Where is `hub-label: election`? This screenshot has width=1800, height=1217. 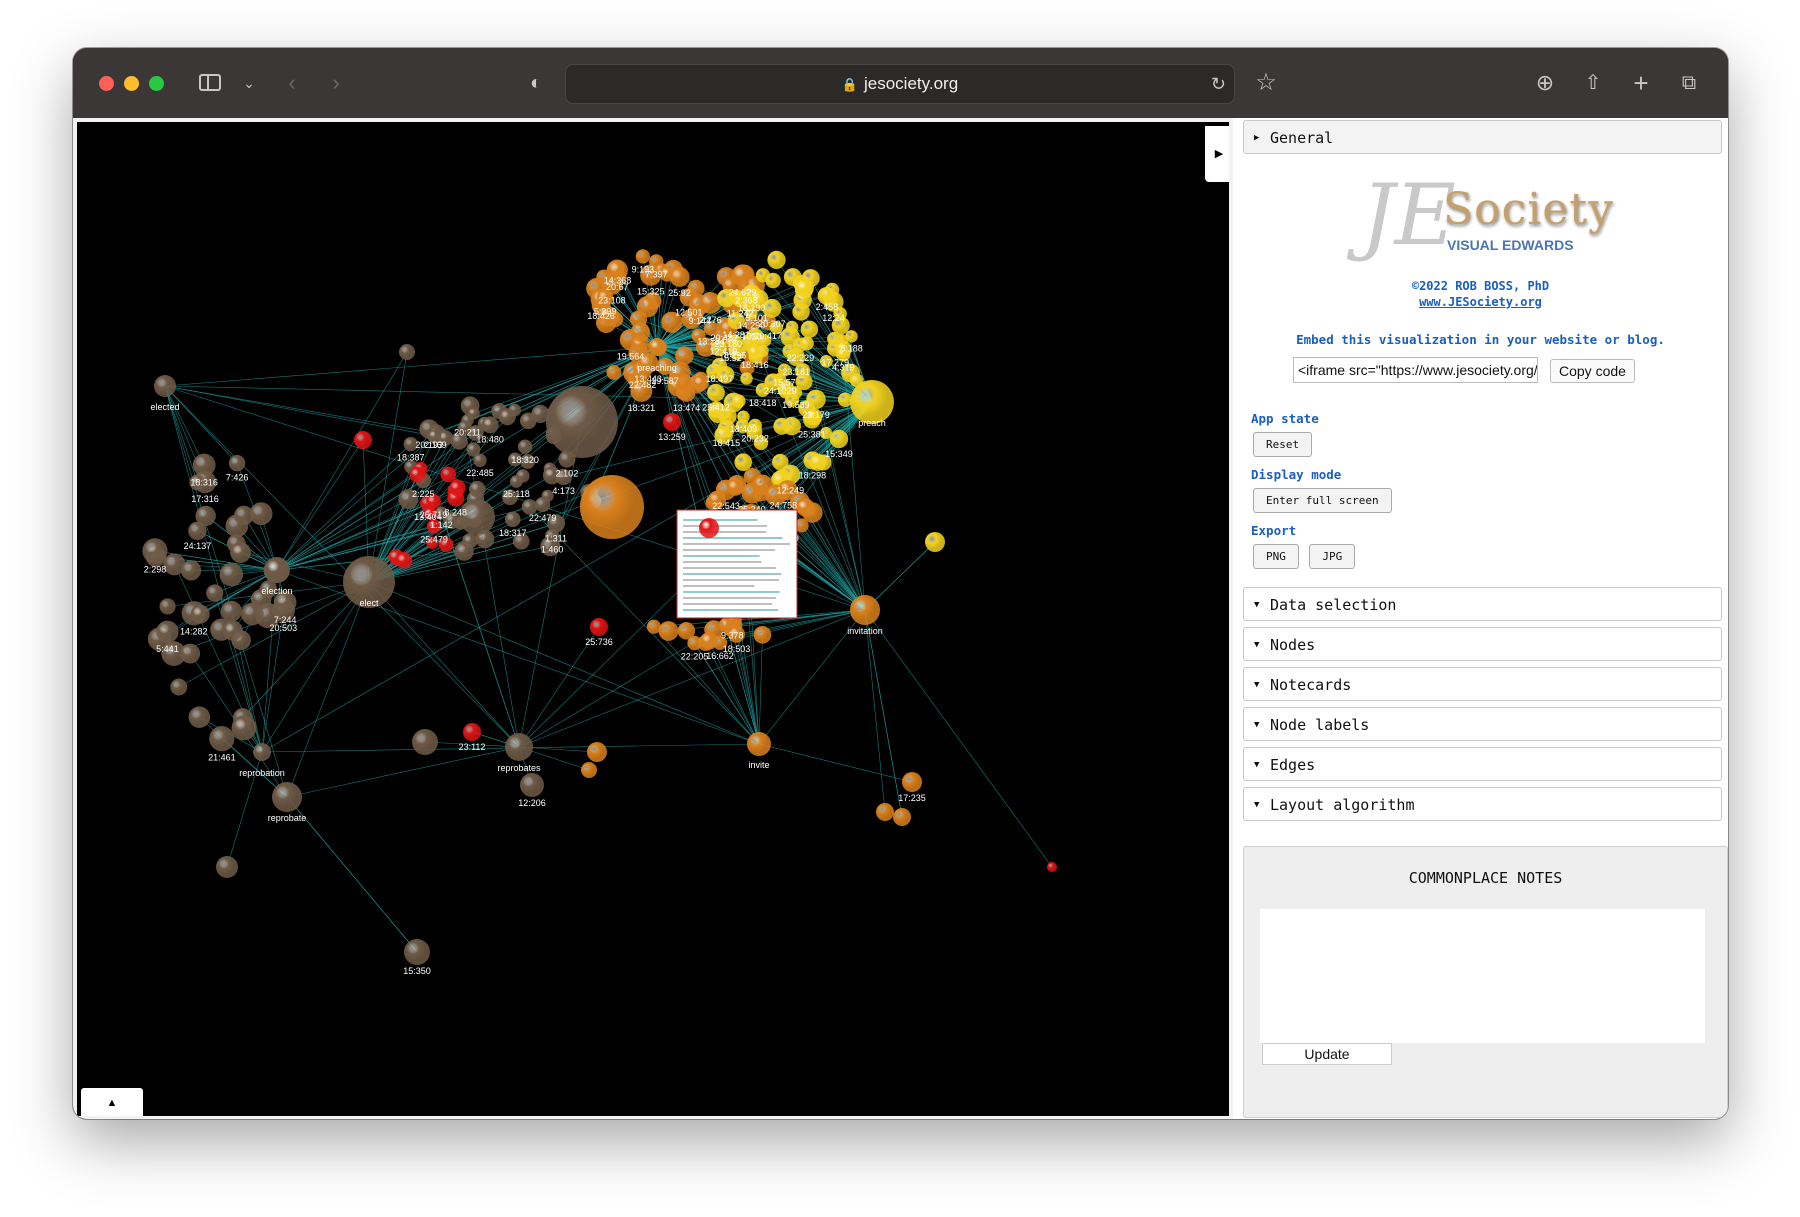 hub-label: election is located at coordinates (276, 591).